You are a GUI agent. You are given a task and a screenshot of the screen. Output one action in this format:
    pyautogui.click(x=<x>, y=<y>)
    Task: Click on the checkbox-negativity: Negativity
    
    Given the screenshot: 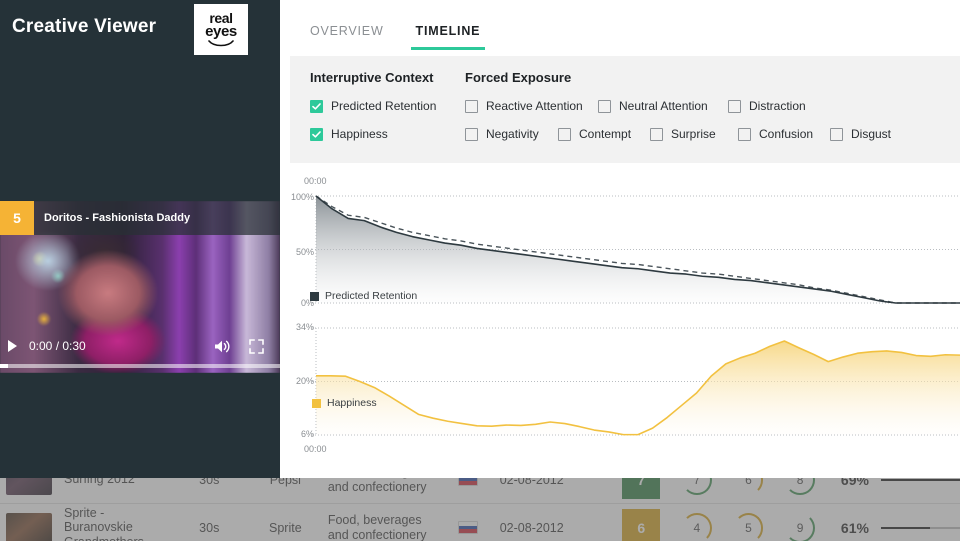 What is the action you would take?
    pyautogui.click(x=511, y=134)
    